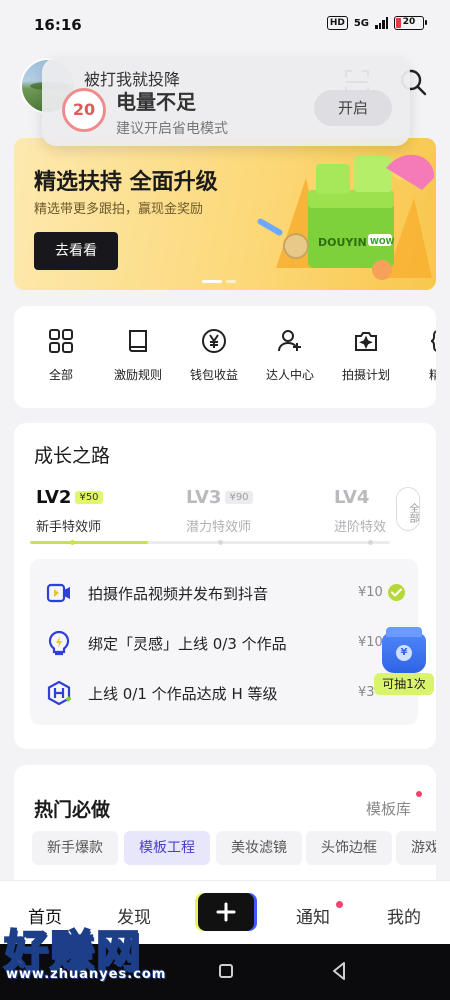 This screenshot has width=450, height=1000. I want to click on level-desc: 潜力特效师, so click(219, 527).